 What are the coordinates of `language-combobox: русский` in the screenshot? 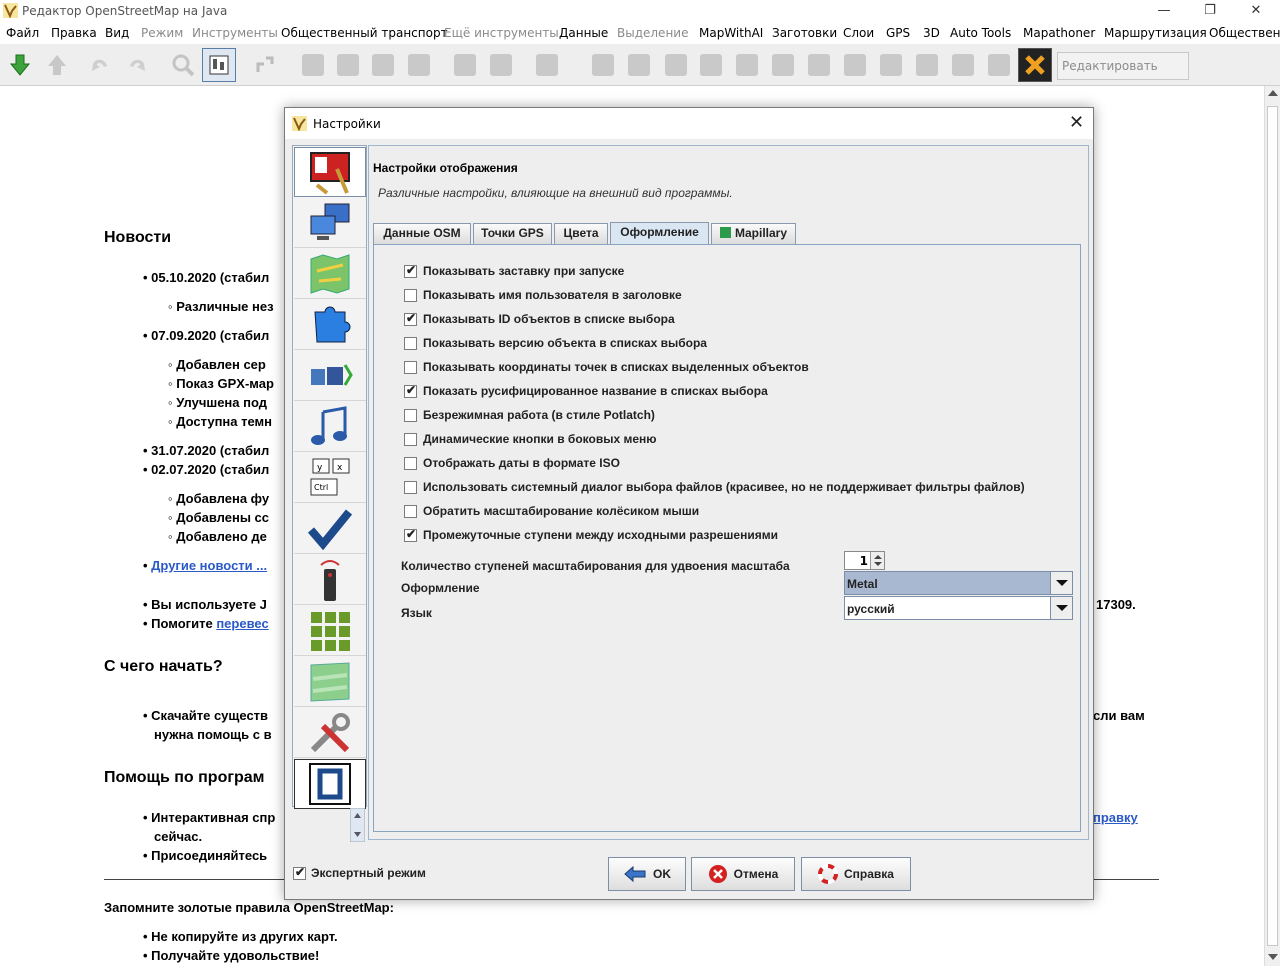 It's located at (958, 608).